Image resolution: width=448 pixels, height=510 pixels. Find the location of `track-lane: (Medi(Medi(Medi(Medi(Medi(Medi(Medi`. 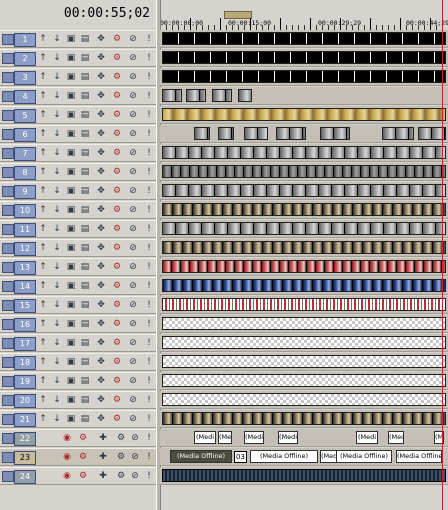

track-lane: (Medi(Medi(Medi(Medi(Medi(Medi(Medi is located at coordinates (304, 438).